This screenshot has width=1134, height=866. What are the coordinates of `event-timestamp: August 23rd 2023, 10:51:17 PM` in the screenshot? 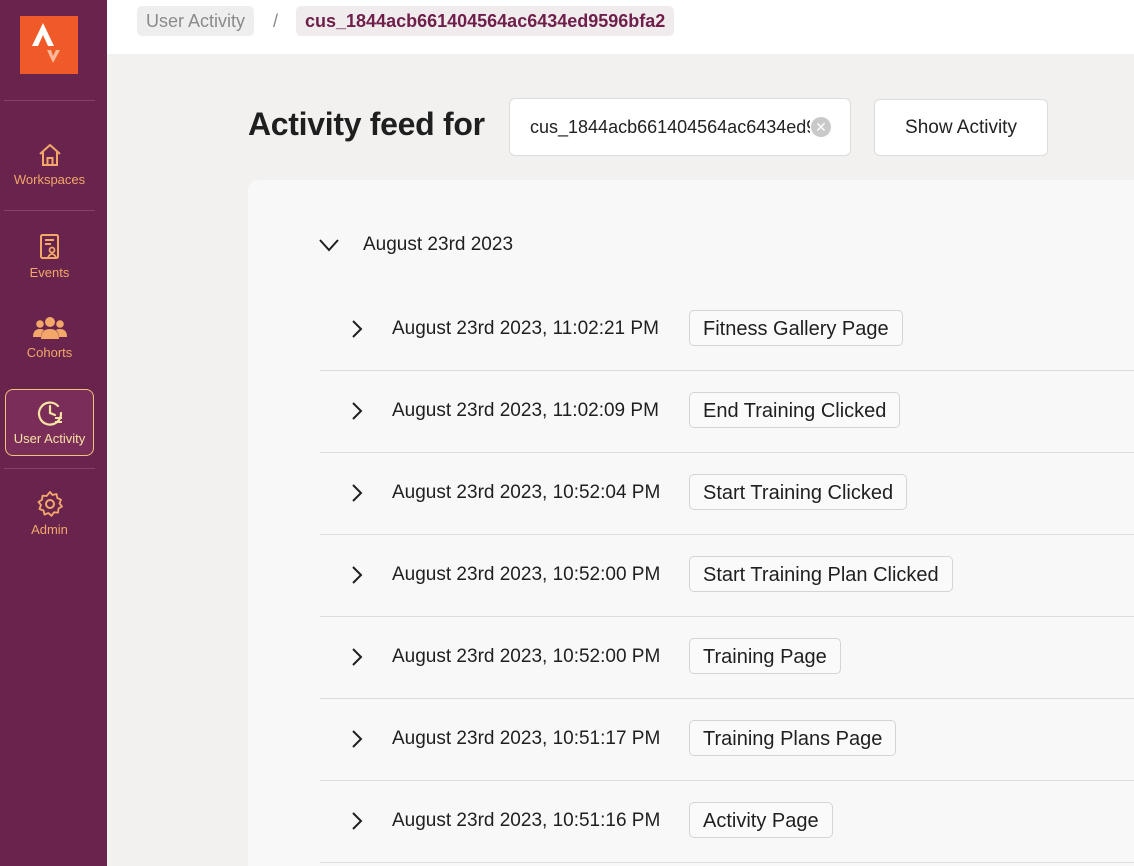 It's located at (526, 738).